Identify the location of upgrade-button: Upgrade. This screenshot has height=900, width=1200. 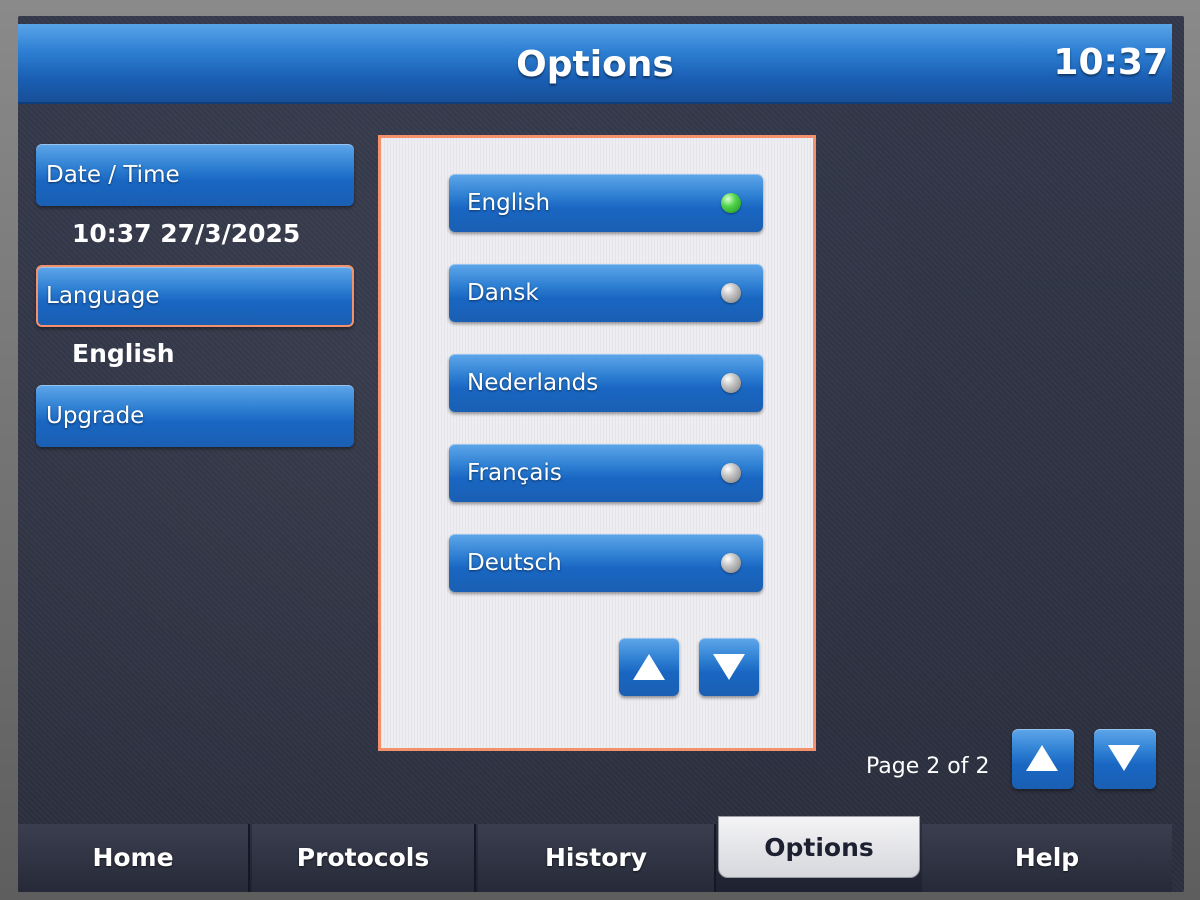
(195, 416).